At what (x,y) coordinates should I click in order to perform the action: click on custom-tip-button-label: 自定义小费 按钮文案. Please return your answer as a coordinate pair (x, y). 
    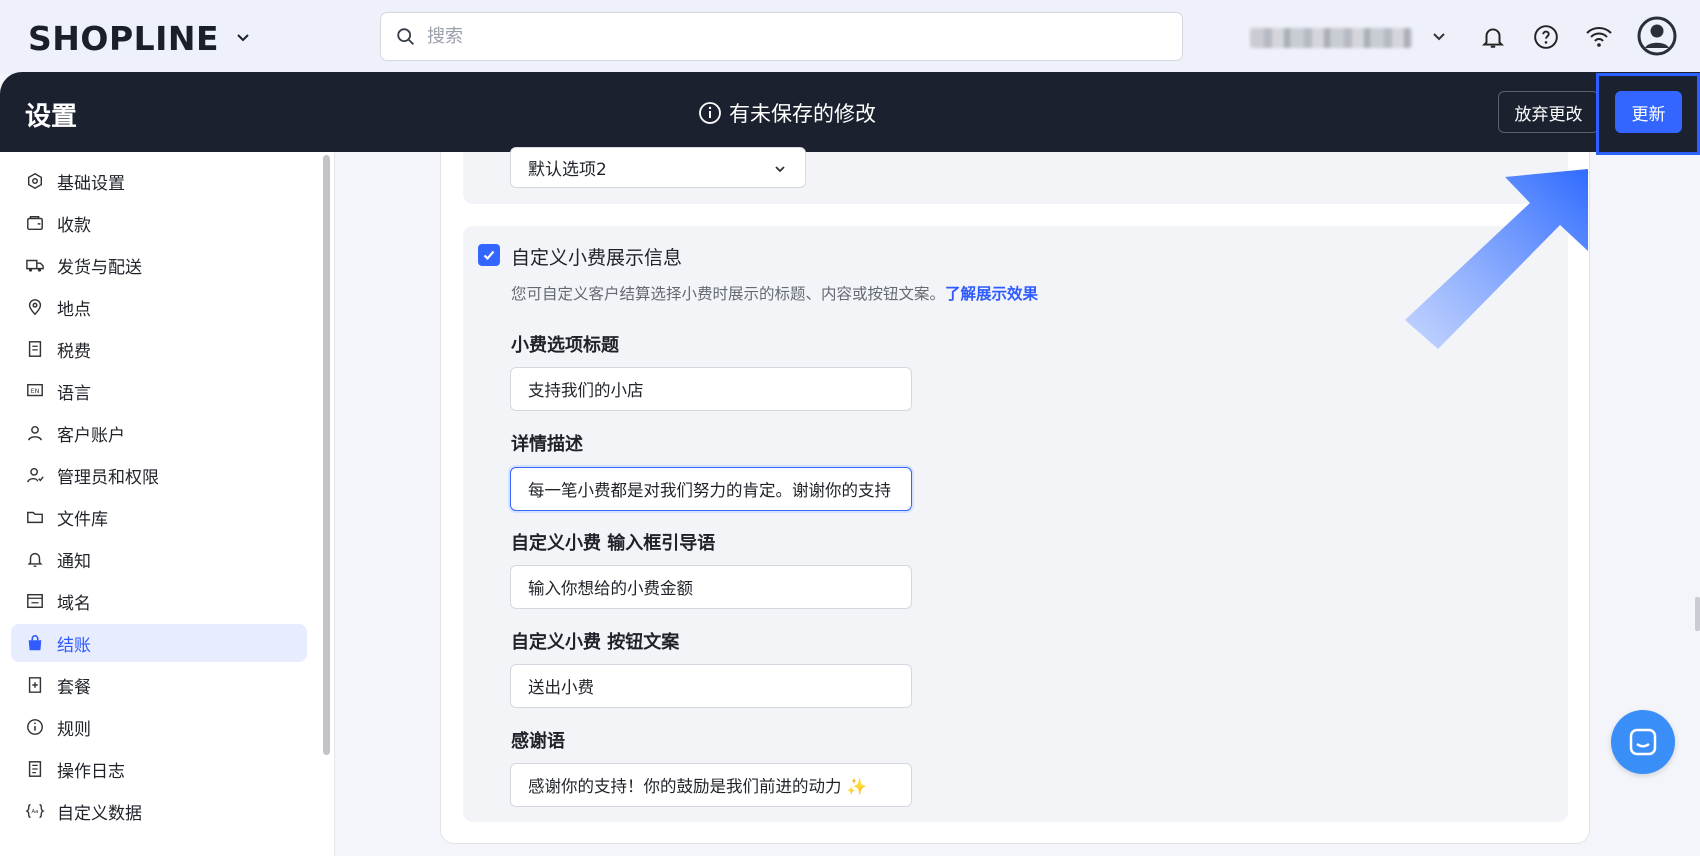
    Looking at the image, I should click on (595, 642).